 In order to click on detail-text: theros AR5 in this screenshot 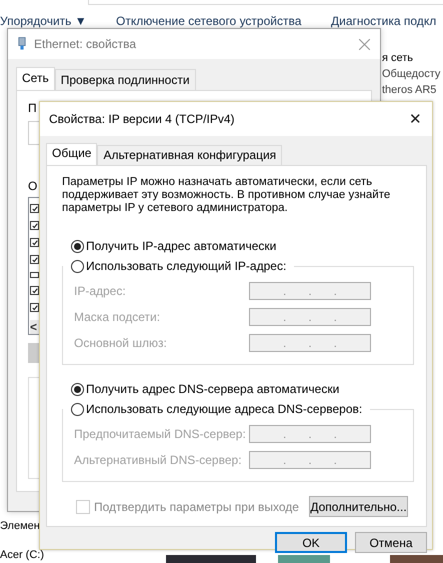, I will do `click(410, 90)`.